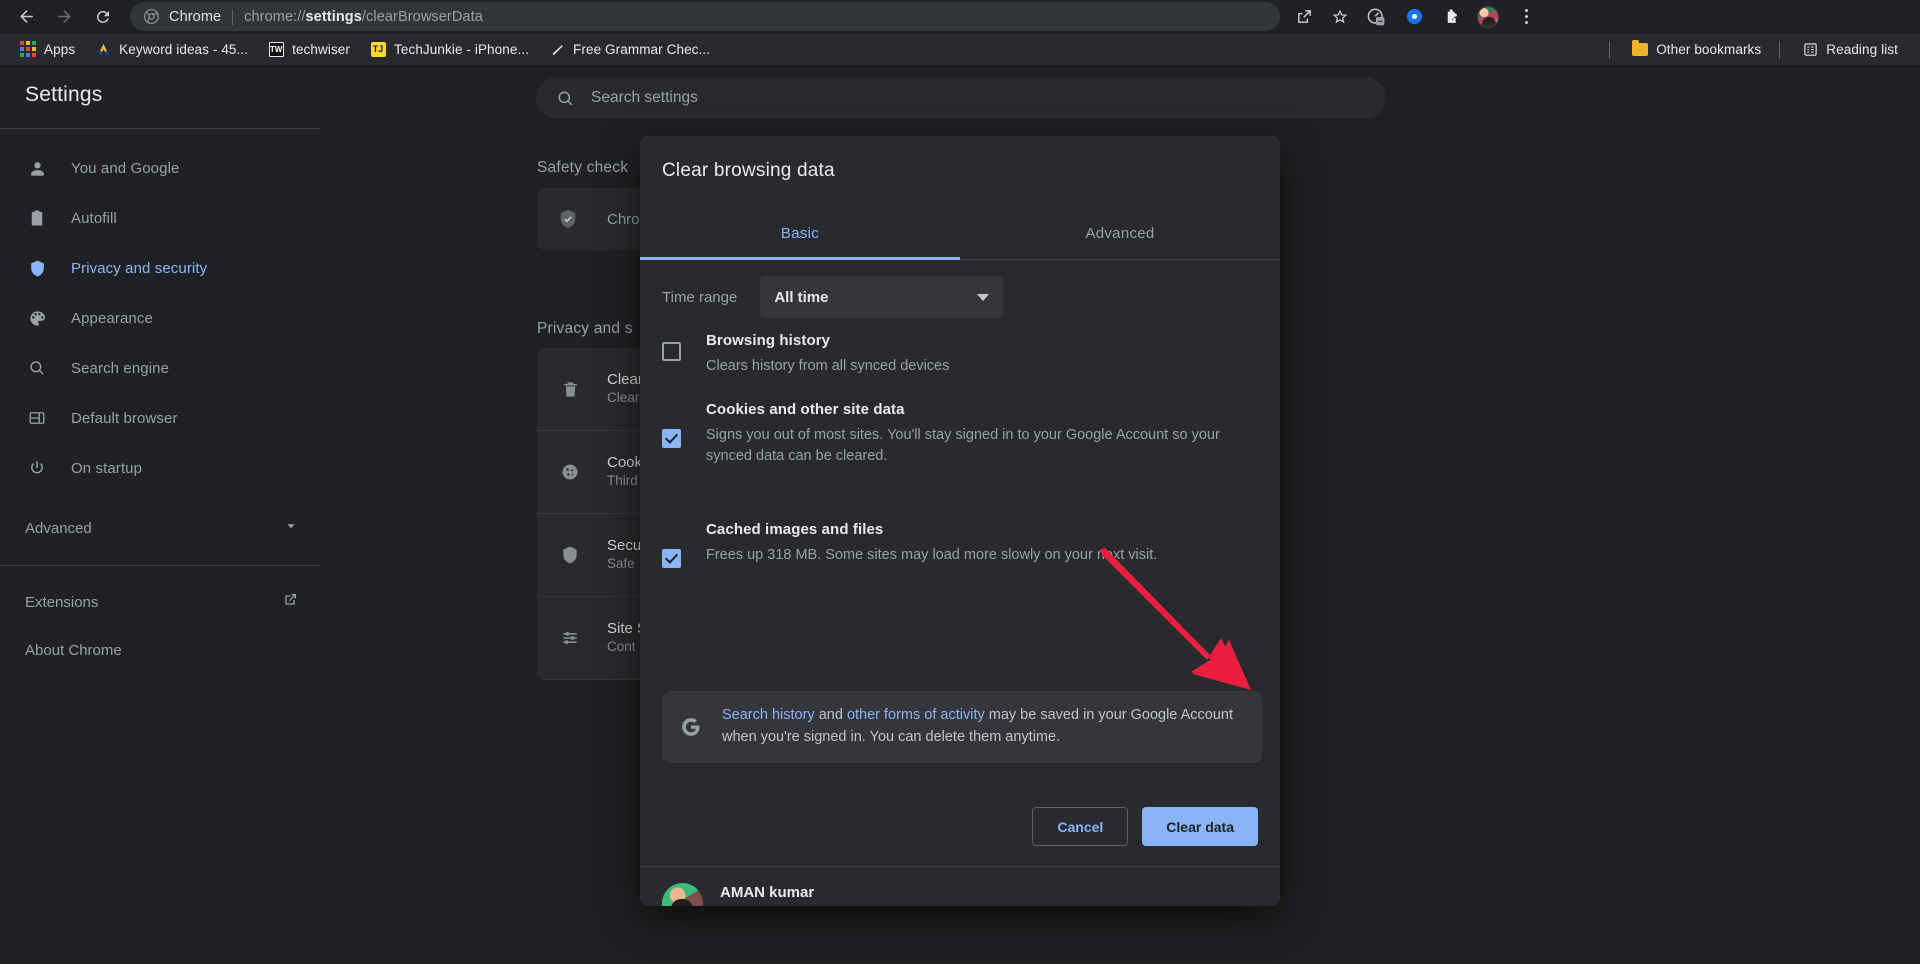  Describe the element at coordinates (107, 468) in the screenshot. I see `sidebar-label-on-startup: On startup` at that location.